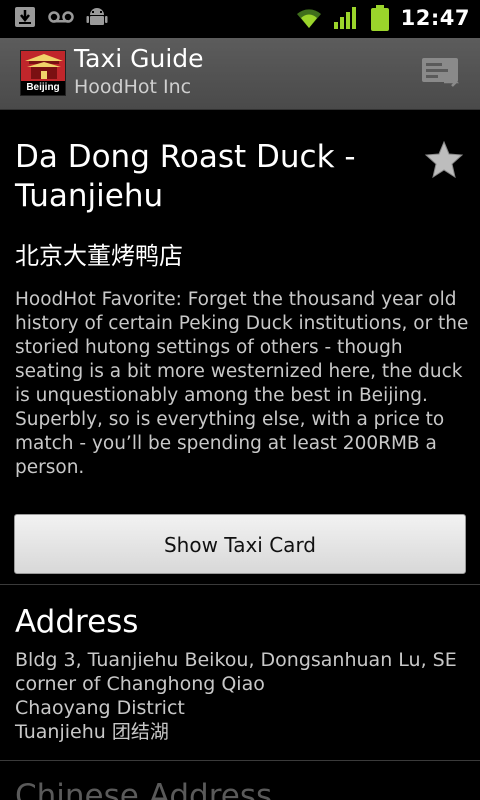 The image size is (480, 800). Describe the element at coordinates (240, 19) in the screenshot. I see `status-bar: 12:47` at that location.